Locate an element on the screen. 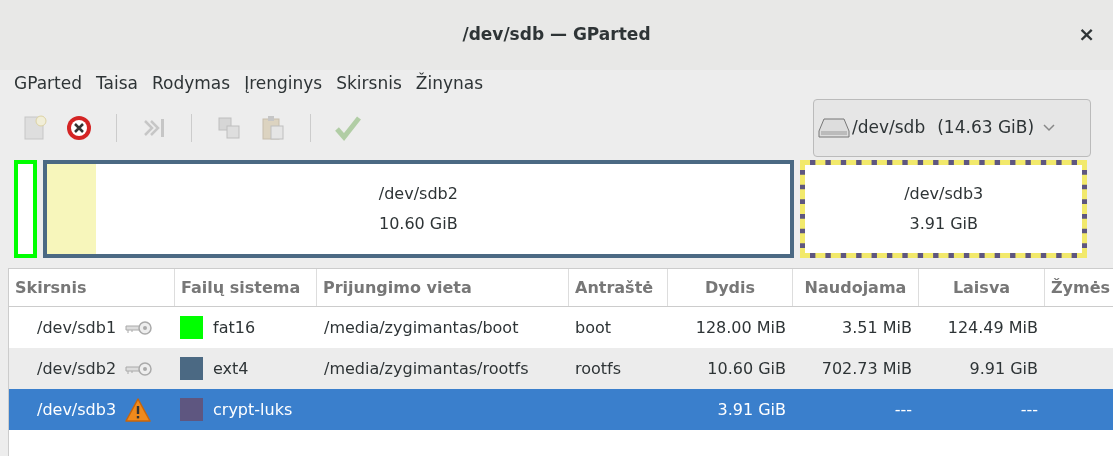 The height and width of the screenshot is (456, 1113). table-cell: /media/zygimantas/rootfs is located at coordinates (426, 368).